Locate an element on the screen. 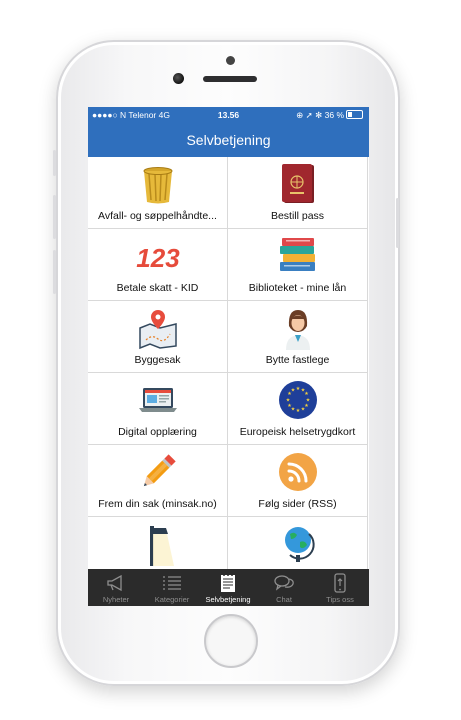  tab-label: Selvbetjening is located at coordinates (228, 599).